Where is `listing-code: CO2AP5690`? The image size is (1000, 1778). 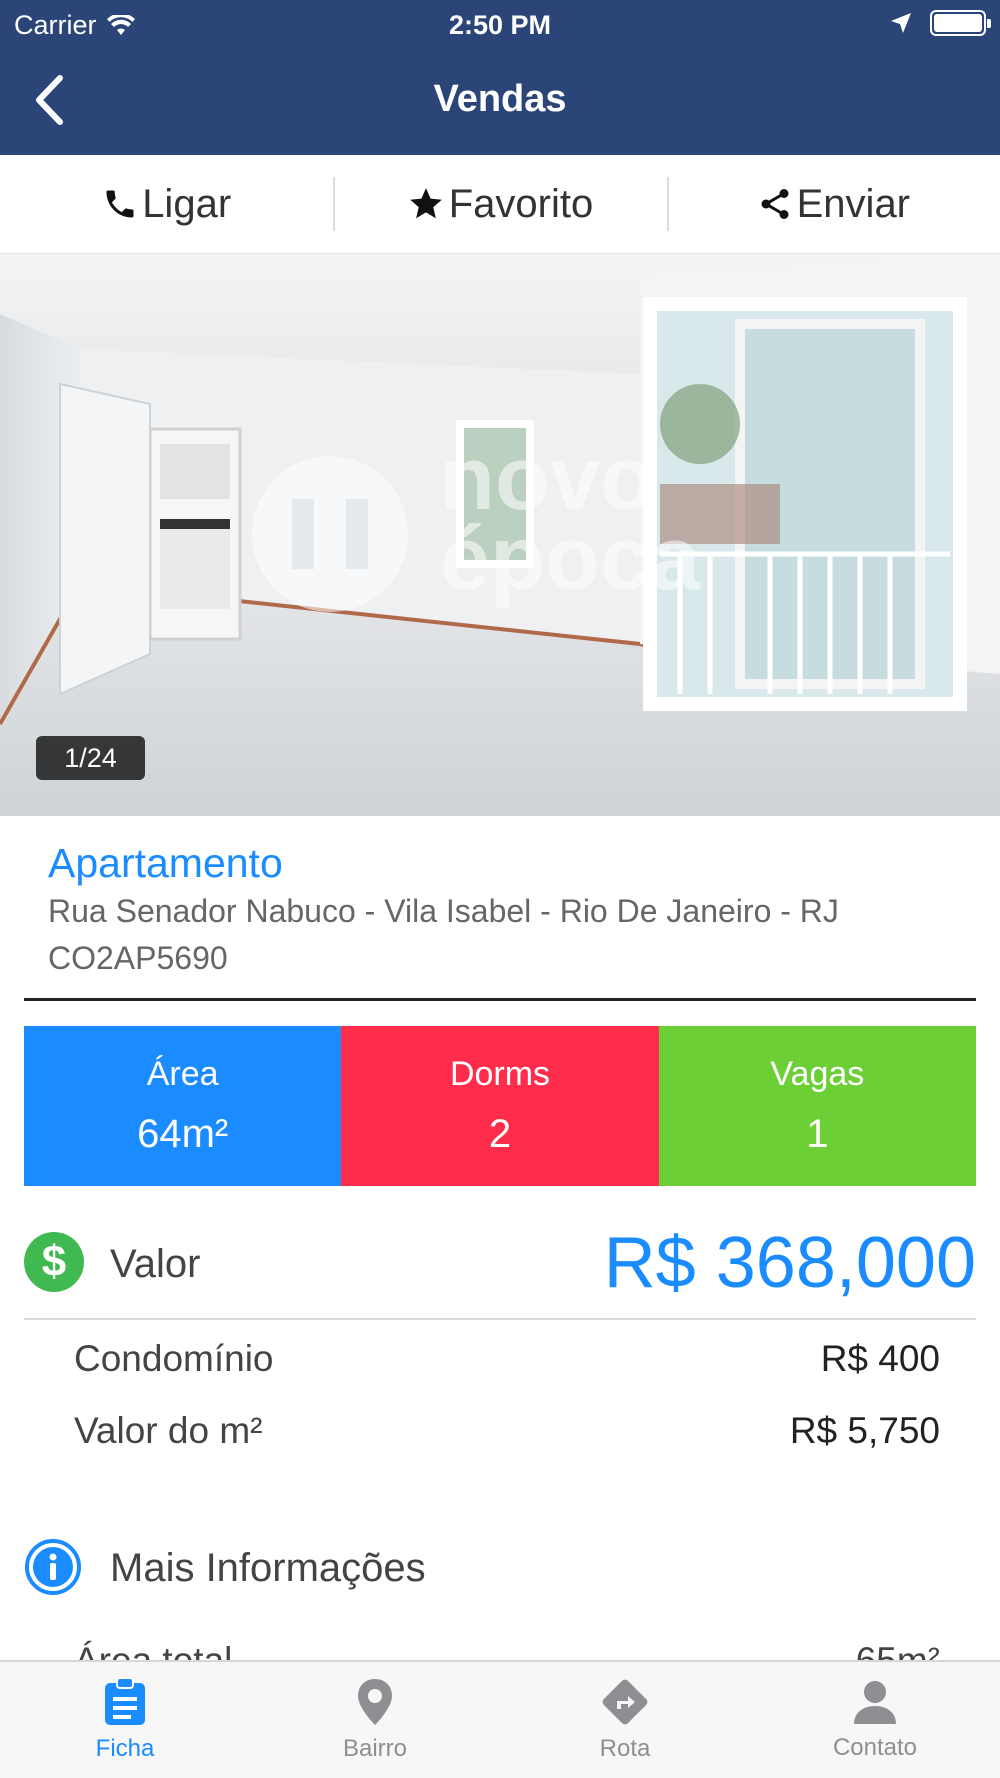
listing-code: CO2AP5690 is located at coordinates (138, 958).